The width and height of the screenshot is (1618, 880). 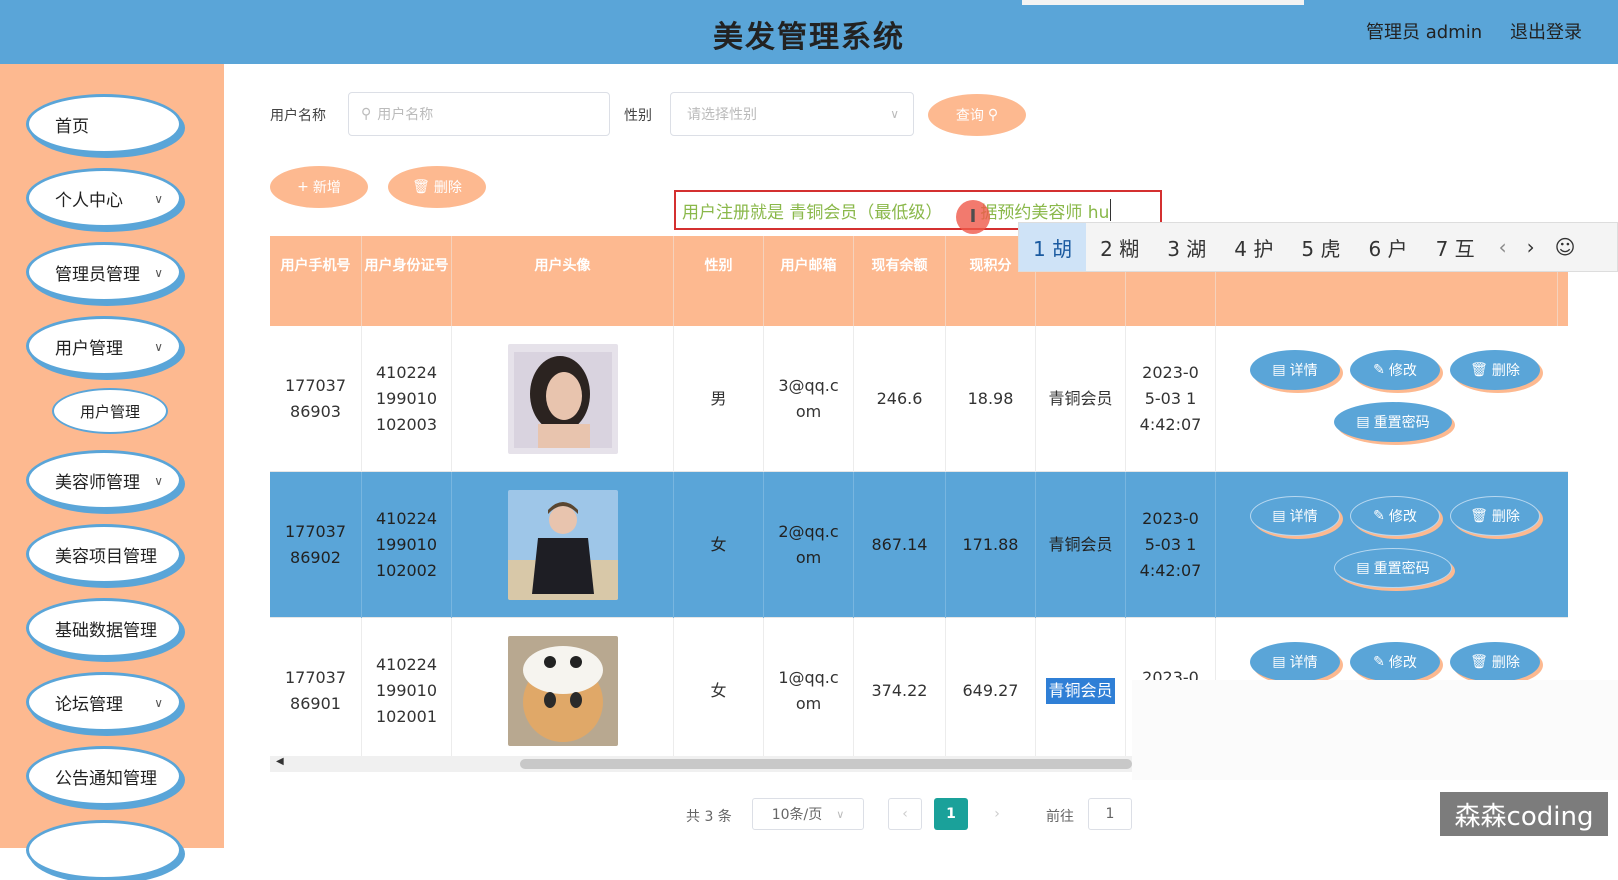 I want to click on page-size-select: 10条/页 ∨, so click(x=808, y=814).